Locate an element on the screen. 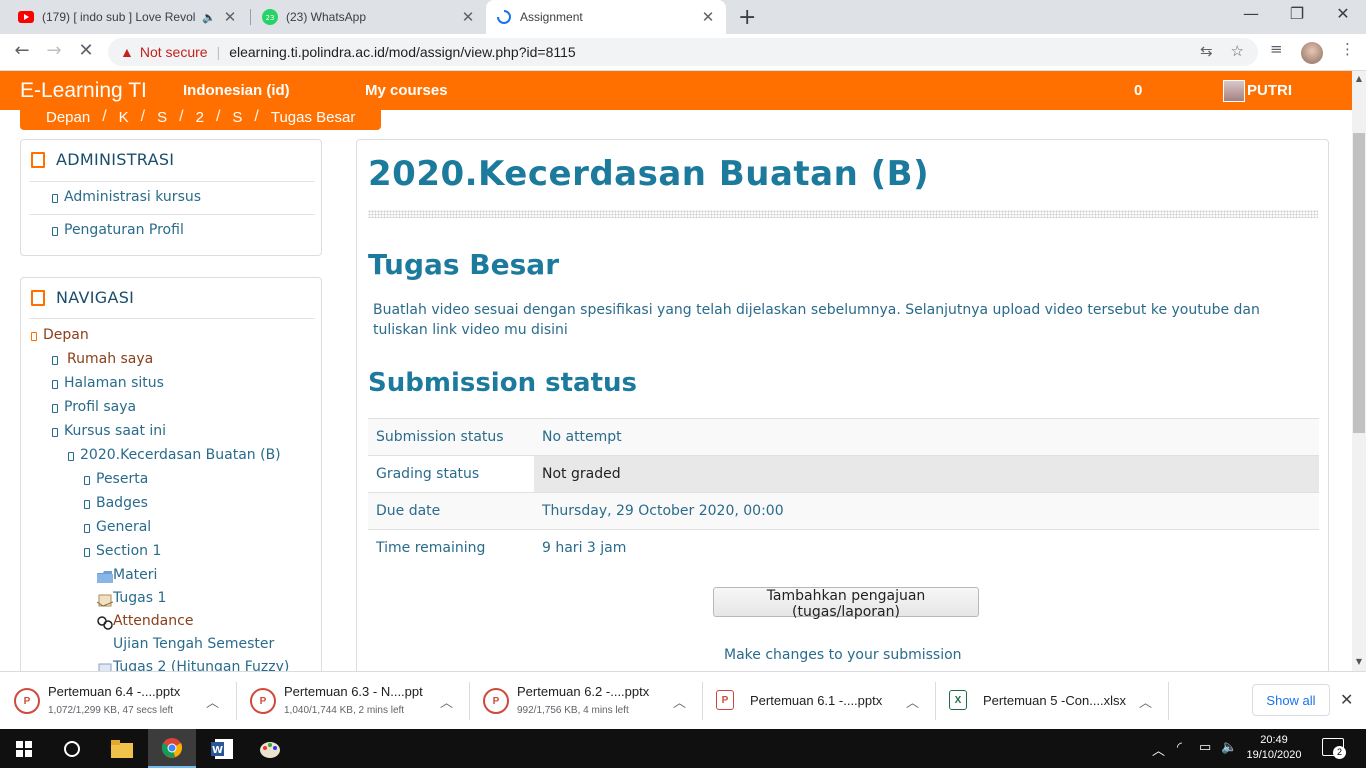 The image size is (1366, 768). warning-icon: ▲ is located at coordinates (127, 52).